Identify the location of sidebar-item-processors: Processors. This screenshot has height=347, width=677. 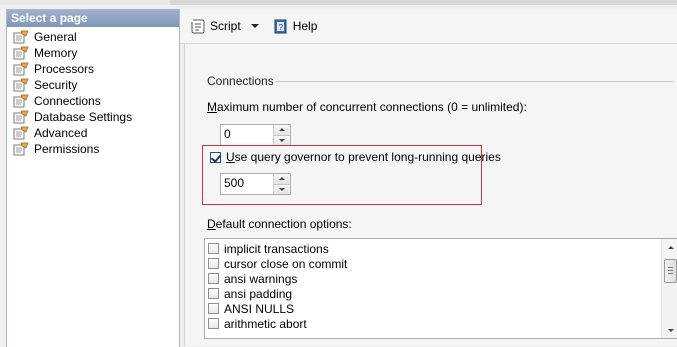
(93, 69).